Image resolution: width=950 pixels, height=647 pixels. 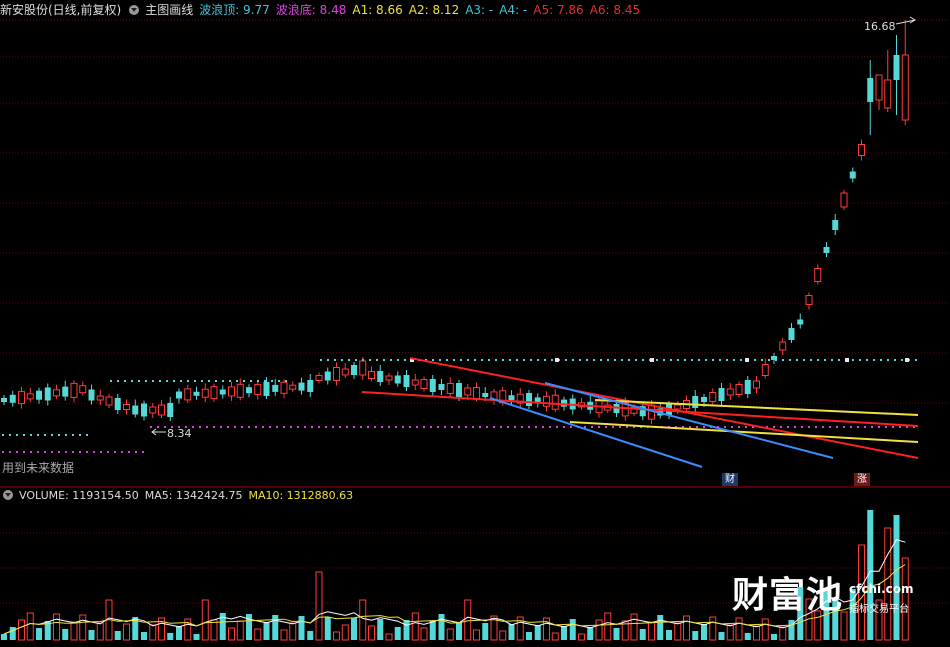 What do you see at coordinates (730, 479) in the screenshot?
I see `tag-cai: 财` at bounding box center [730, 479].